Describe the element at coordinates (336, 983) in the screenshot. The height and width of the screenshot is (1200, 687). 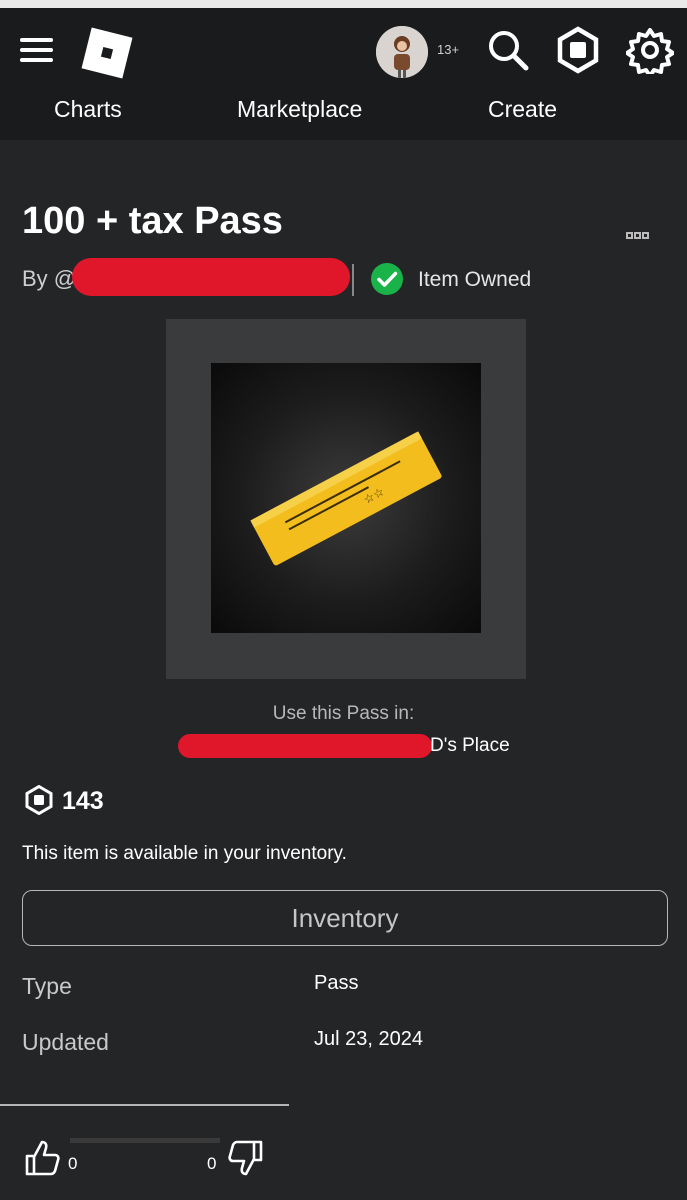
I see `type-value: Pass` at that location.